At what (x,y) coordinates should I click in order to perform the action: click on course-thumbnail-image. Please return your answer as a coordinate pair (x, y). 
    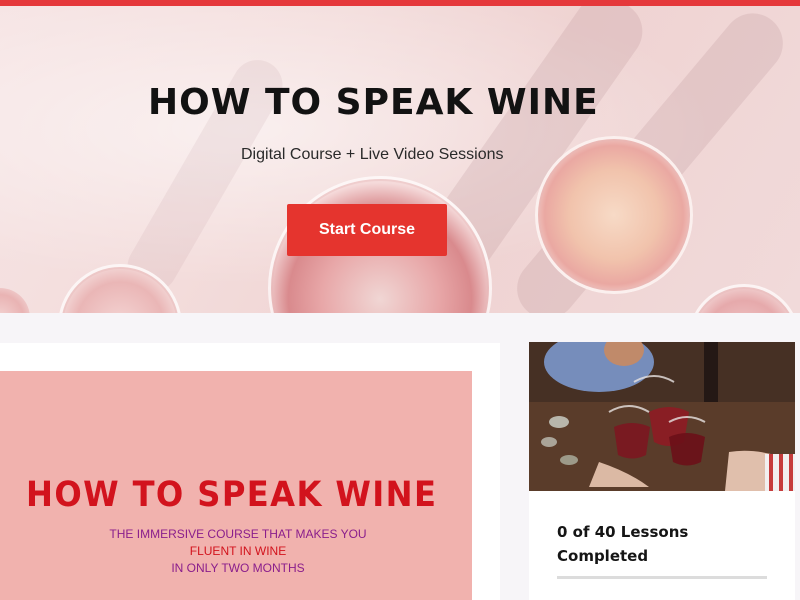
    Looking at the image, I should click on (662, 416).